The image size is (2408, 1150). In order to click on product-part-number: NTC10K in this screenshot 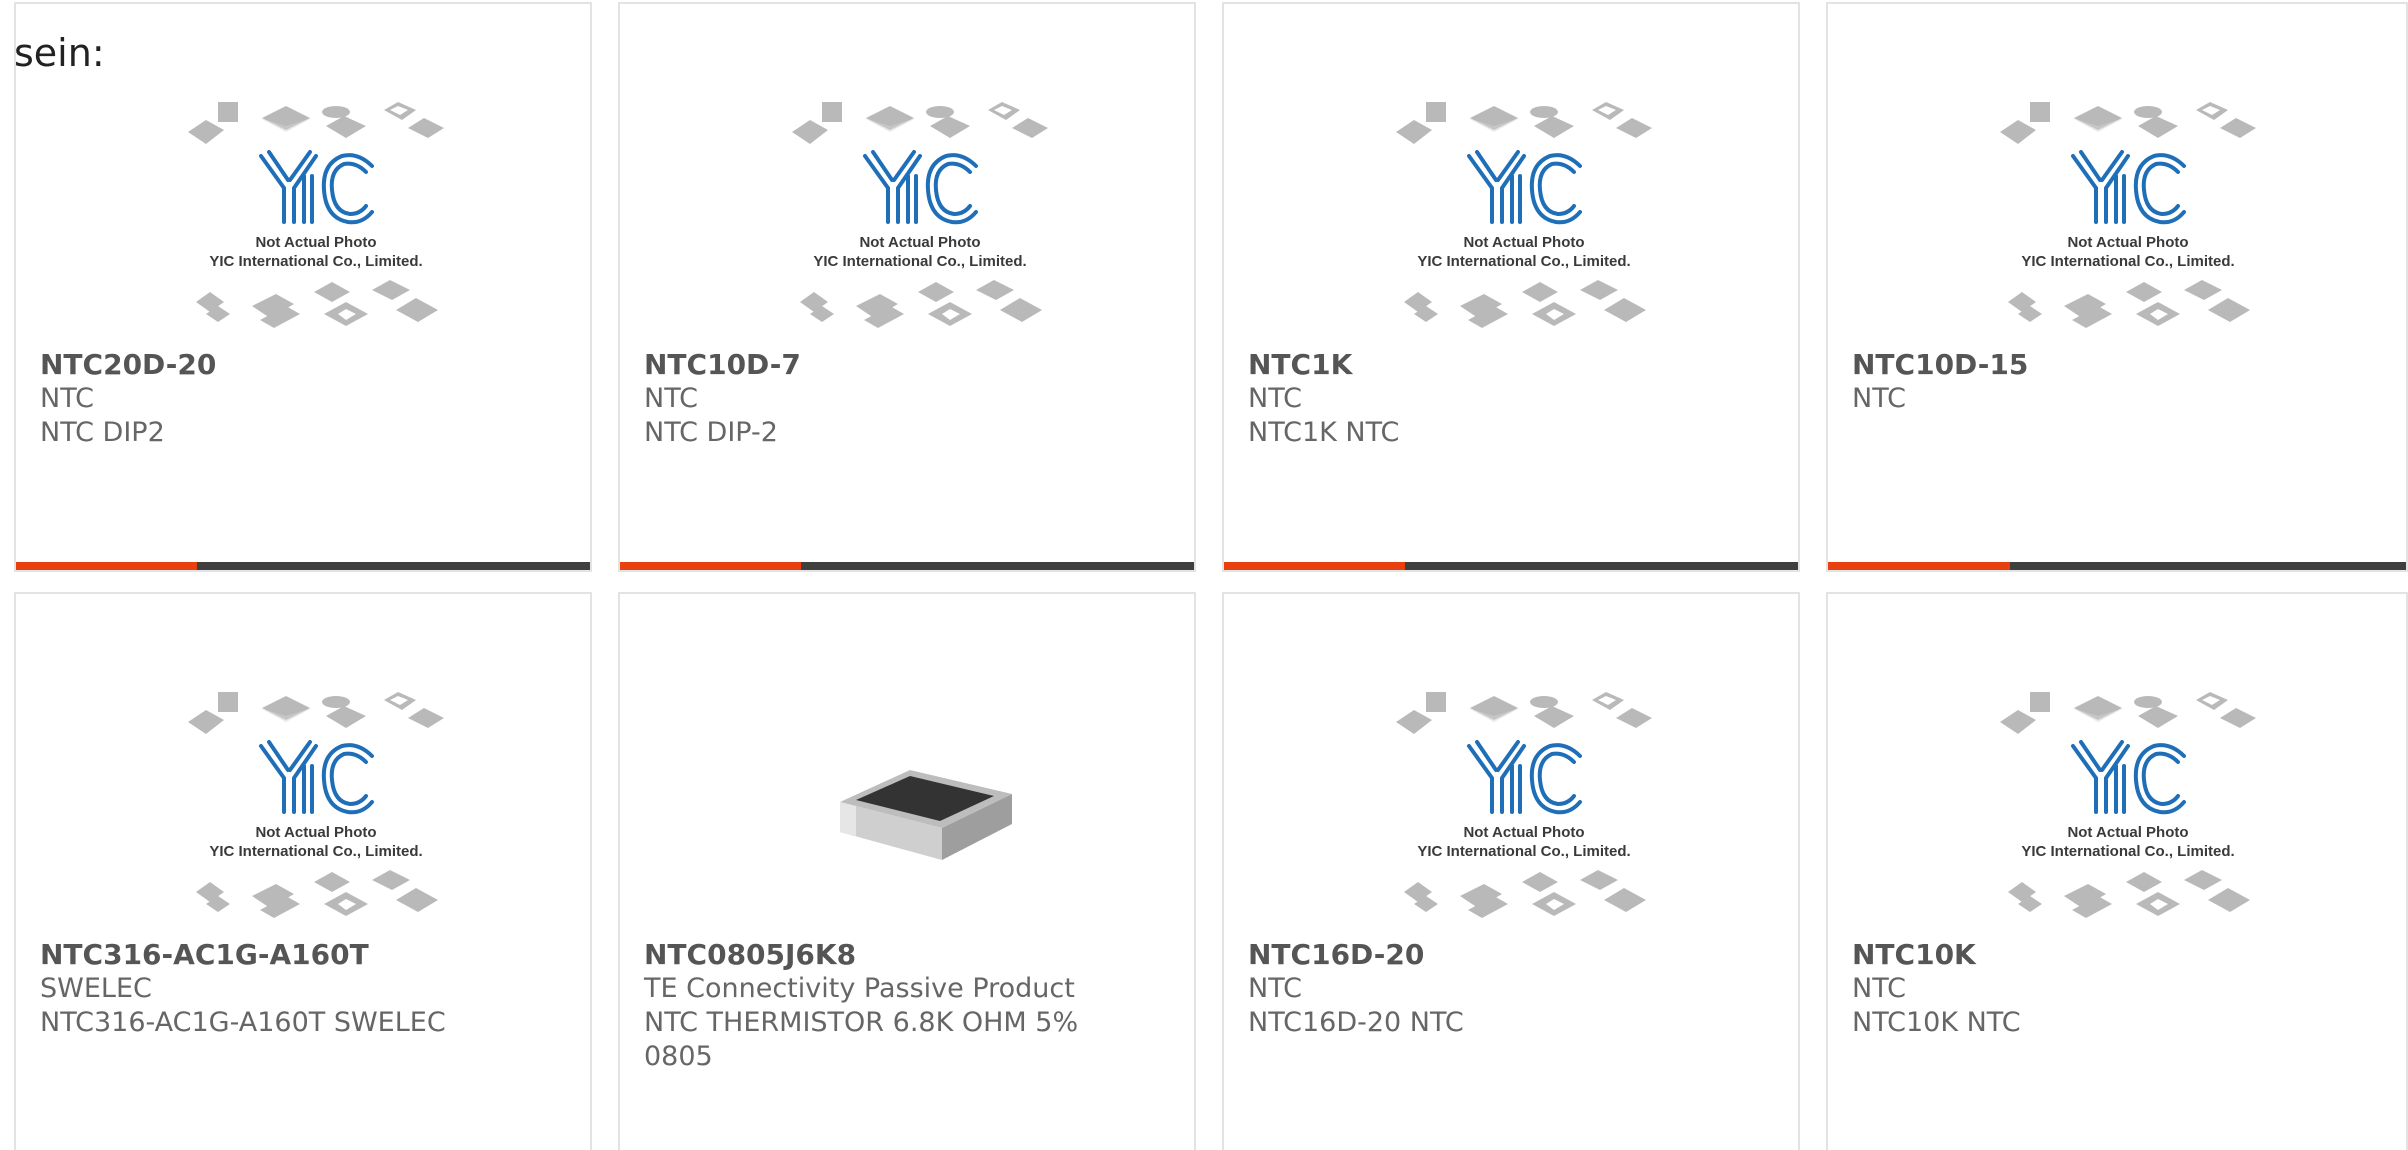, I will do `click(1914, 955)`.